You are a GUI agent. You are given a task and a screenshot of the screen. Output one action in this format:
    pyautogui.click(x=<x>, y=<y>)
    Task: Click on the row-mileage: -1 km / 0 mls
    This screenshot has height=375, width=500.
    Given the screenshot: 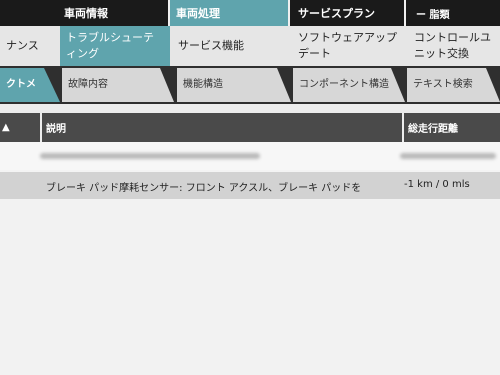 What is the action you would take?
    pyautogui.click(x=437, y=184)
    